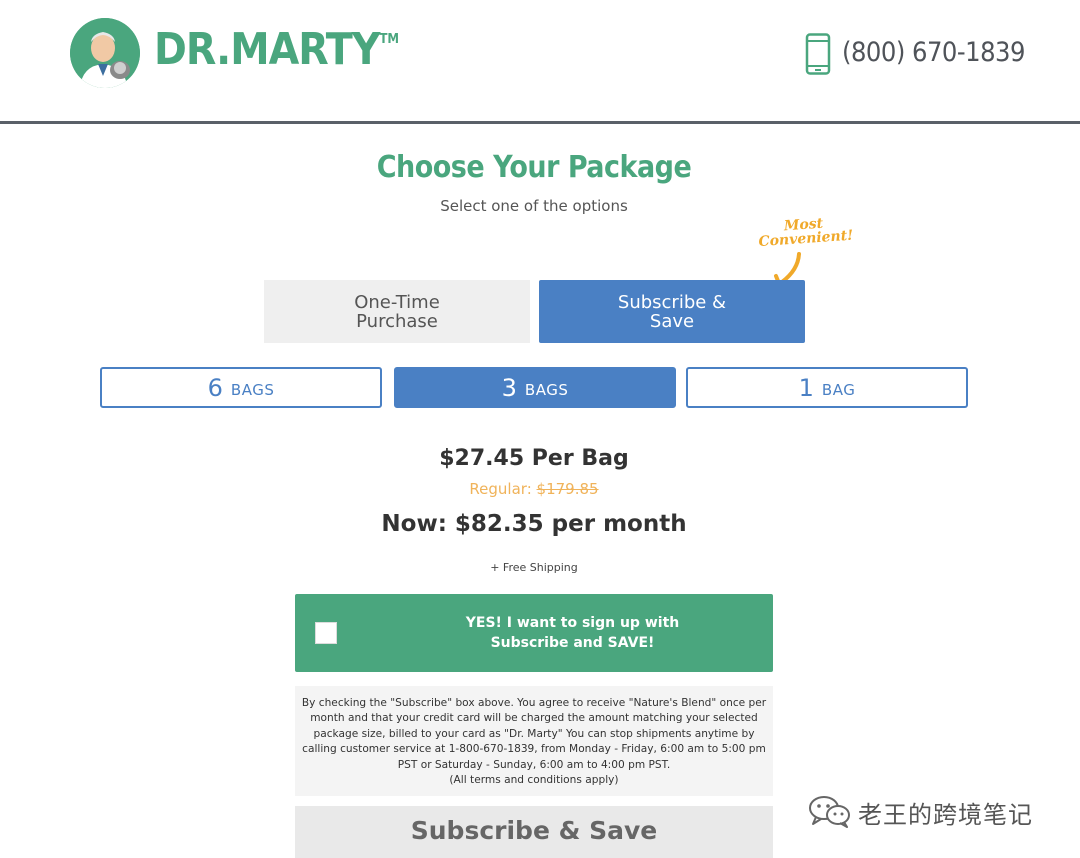 The width and height of the screenshot is (1080, 858). I want to click on monthly-price: Now: $82.35 per month, so click(534, 524).